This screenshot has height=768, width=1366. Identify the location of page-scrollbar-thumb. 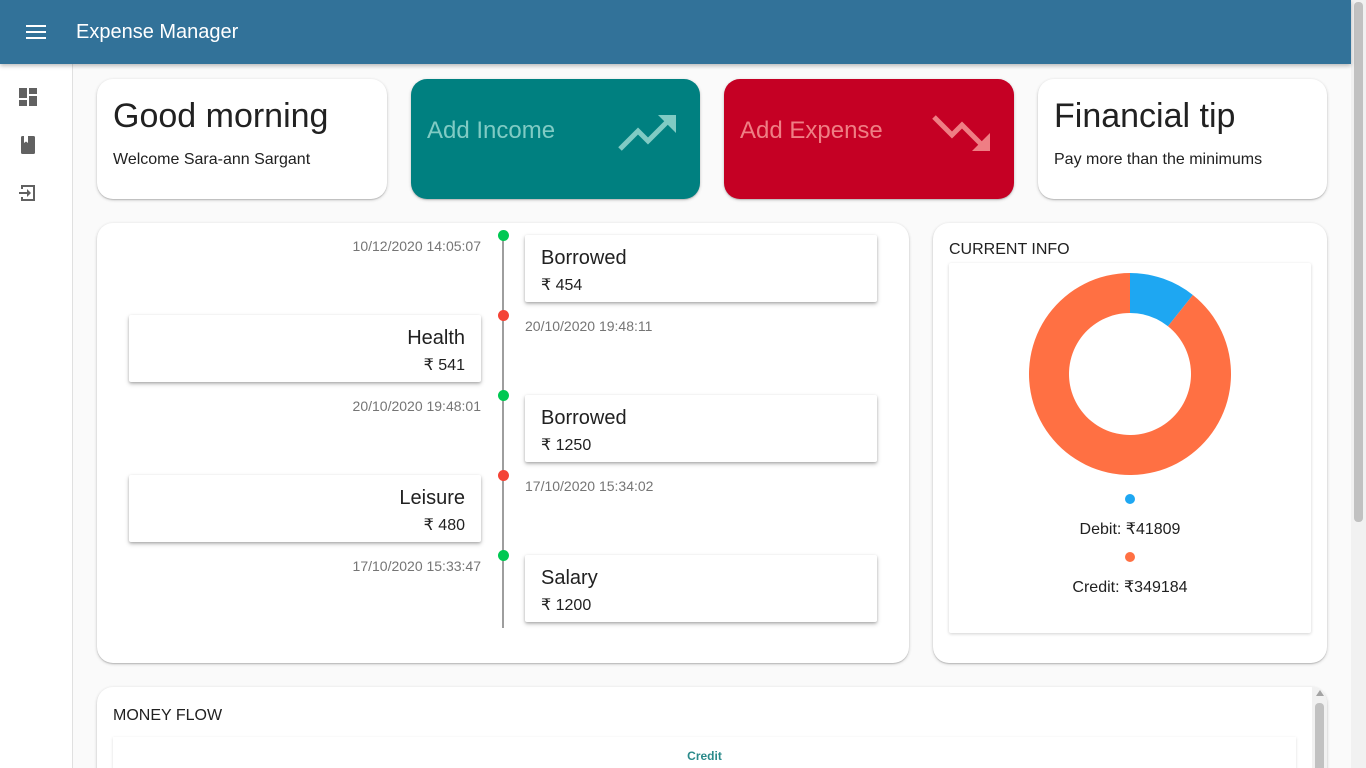
(1358, 262).